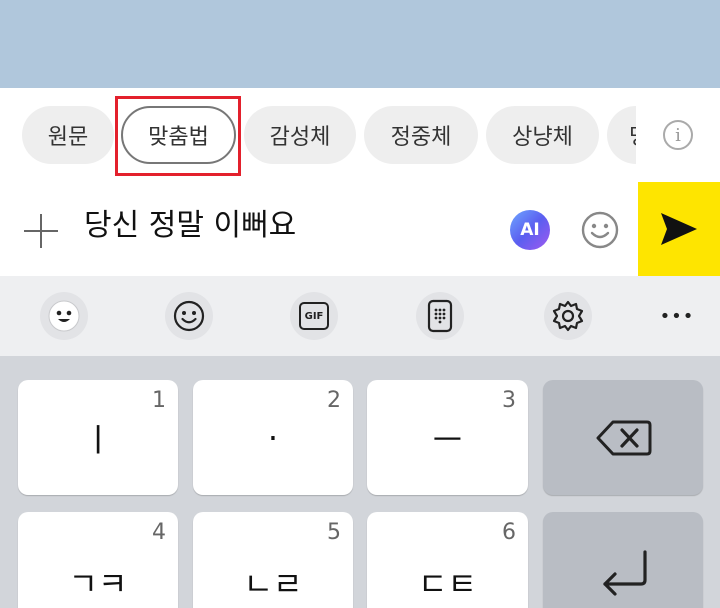 The image size is (720, 608). What do you see at coordinates (600, 230) in the screenshot?
I see `emoticon-icon` at bounding box center [600, 230].